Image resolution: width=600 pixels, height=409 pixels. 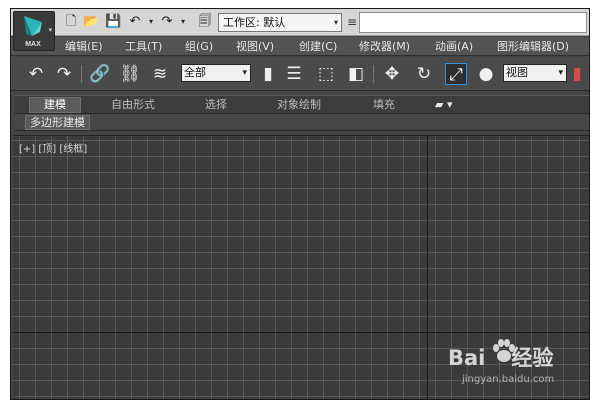 What do you see at coordinates (57, 122) in the screenshot?
I see `polygon-modeling-panel: 多边形建模` at bounding box center [57, 122].